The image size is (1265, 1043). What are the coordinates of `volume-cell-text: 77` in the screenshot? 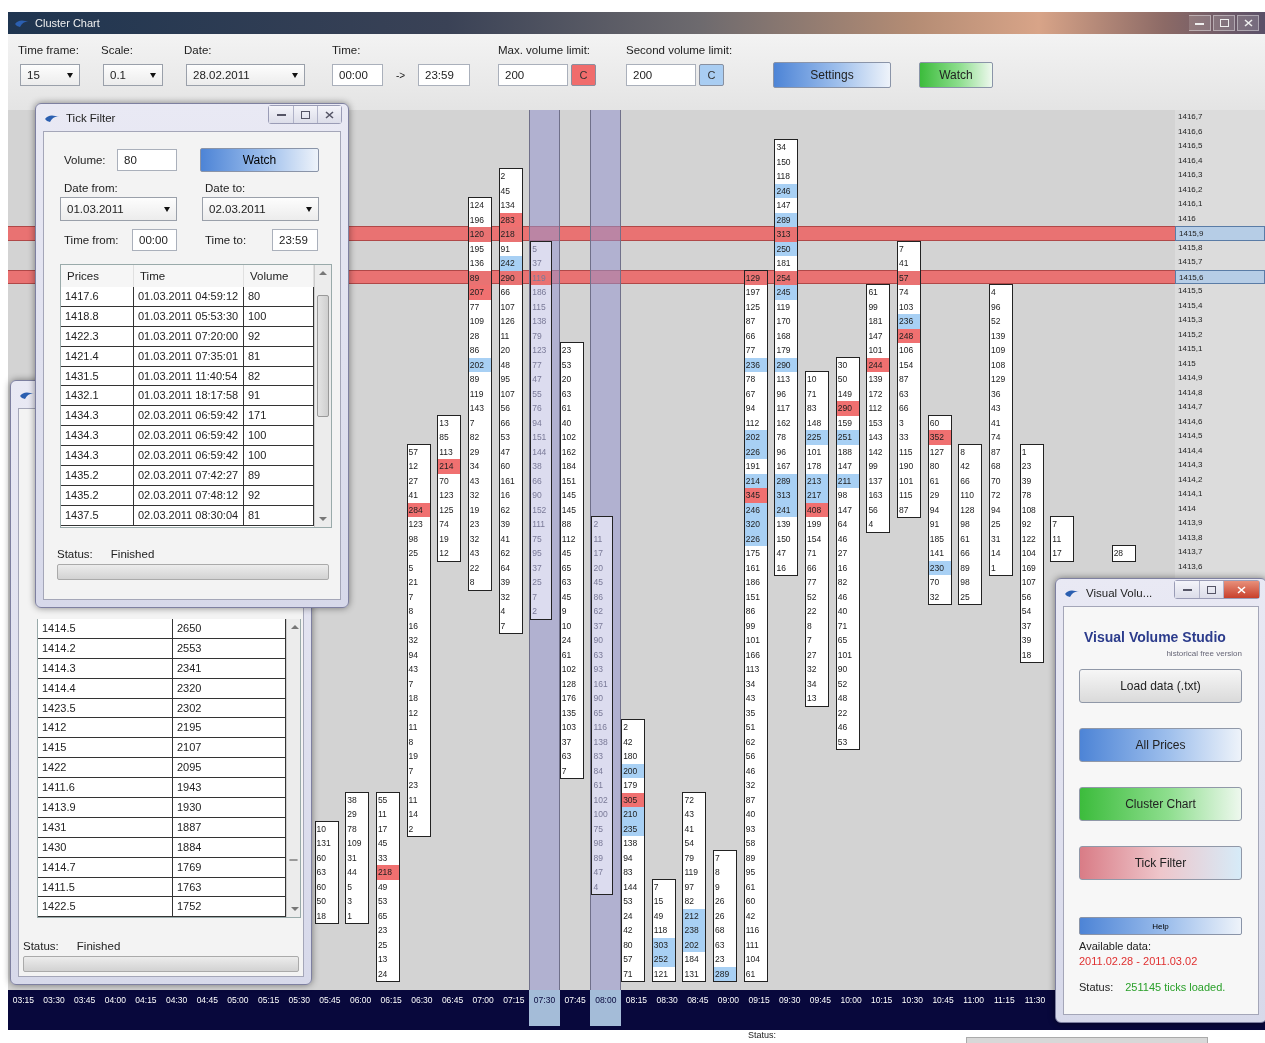 It's located at (812, 582).